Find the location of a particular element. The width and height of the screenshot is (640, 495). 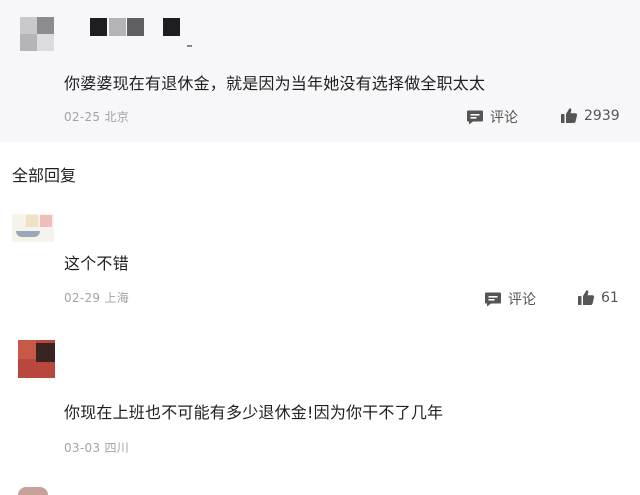

comment-date: 02-25 is located at coordinates (82, 117).